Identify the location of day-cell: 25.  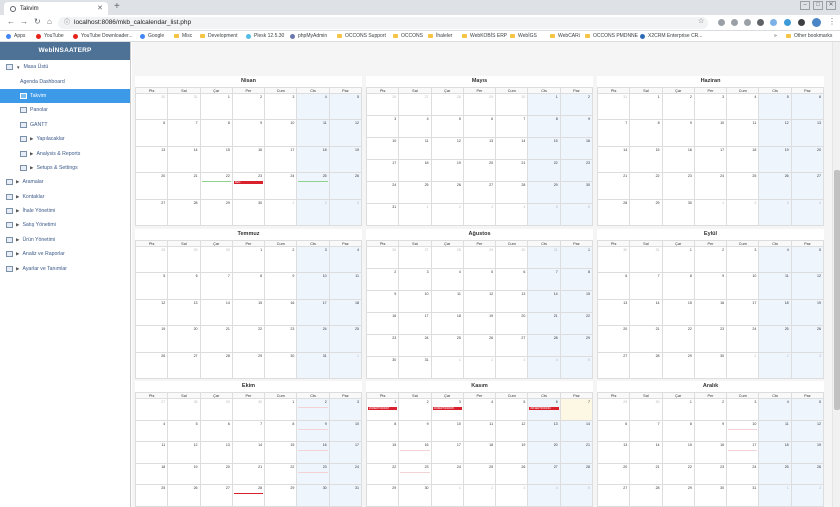
(743, 186).